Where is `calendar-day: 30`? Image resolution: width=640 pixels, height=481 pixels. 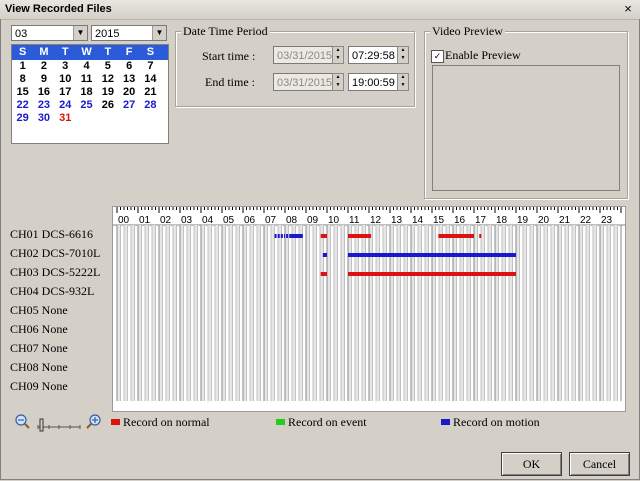
calendar-day: 30 is located at coordinates (43, 118).